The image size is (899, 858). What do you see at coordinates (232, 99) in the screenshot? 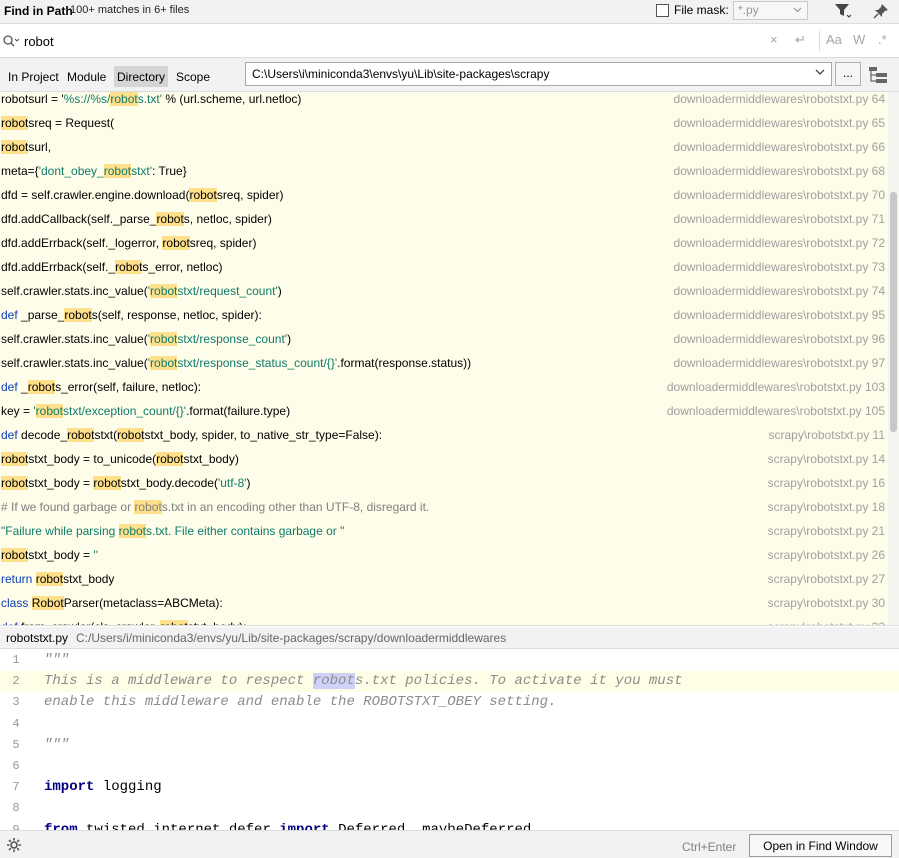
I see `code-fragment: % (url.scheme, url.netloc)` at bounding box center [232, 99].